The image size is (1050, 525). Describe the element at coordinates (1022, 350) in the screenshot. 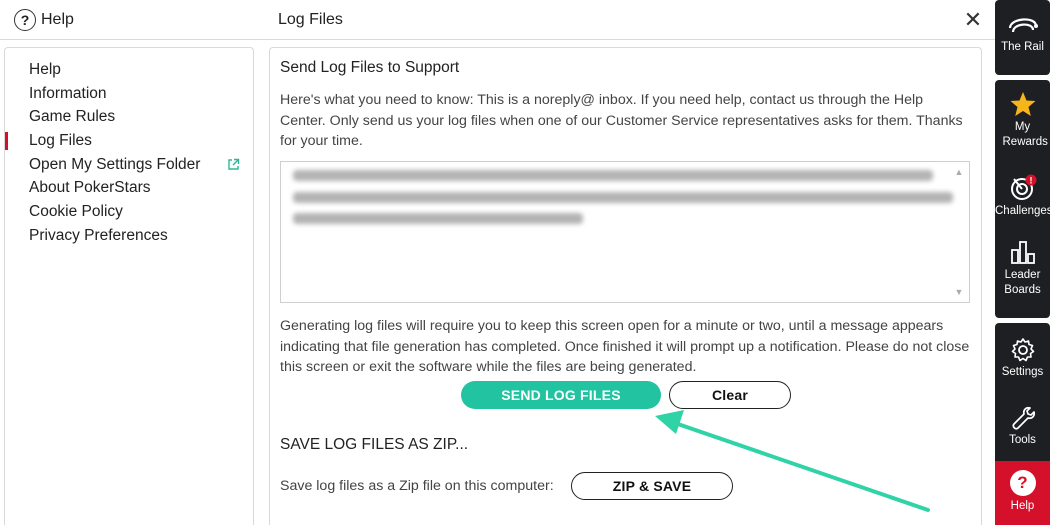

I see `gear-icon` at that location.